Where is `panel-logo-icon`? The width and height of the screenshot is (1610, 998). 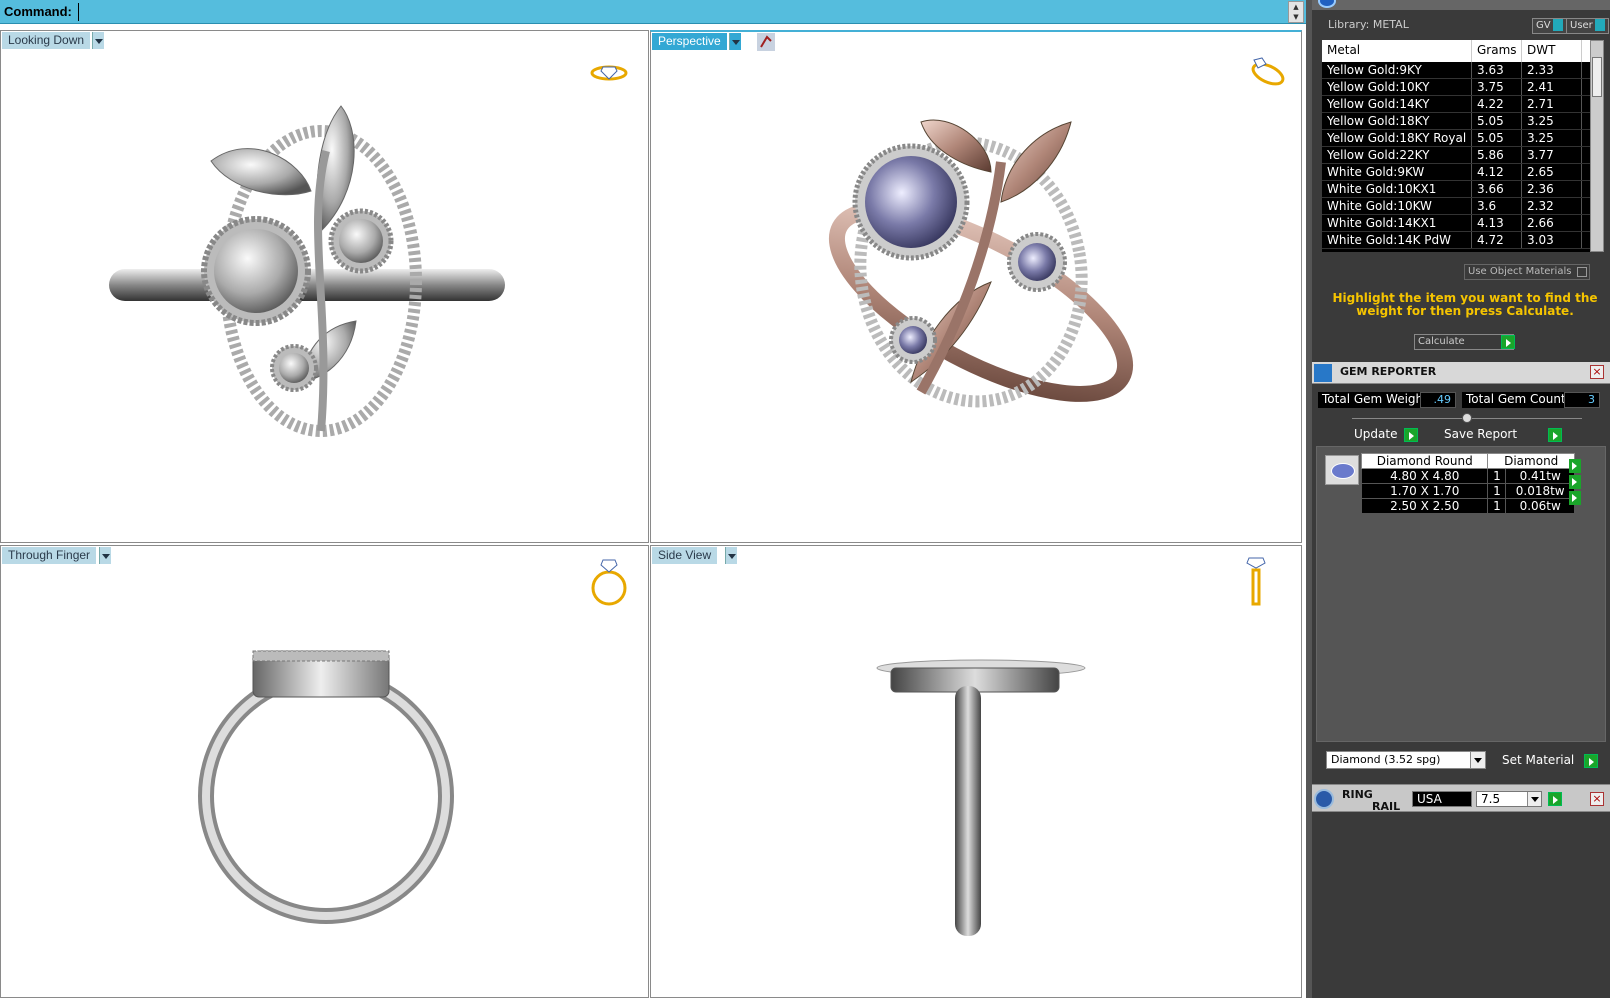
panel-logo-icon is located at coordinates (1327, 4).